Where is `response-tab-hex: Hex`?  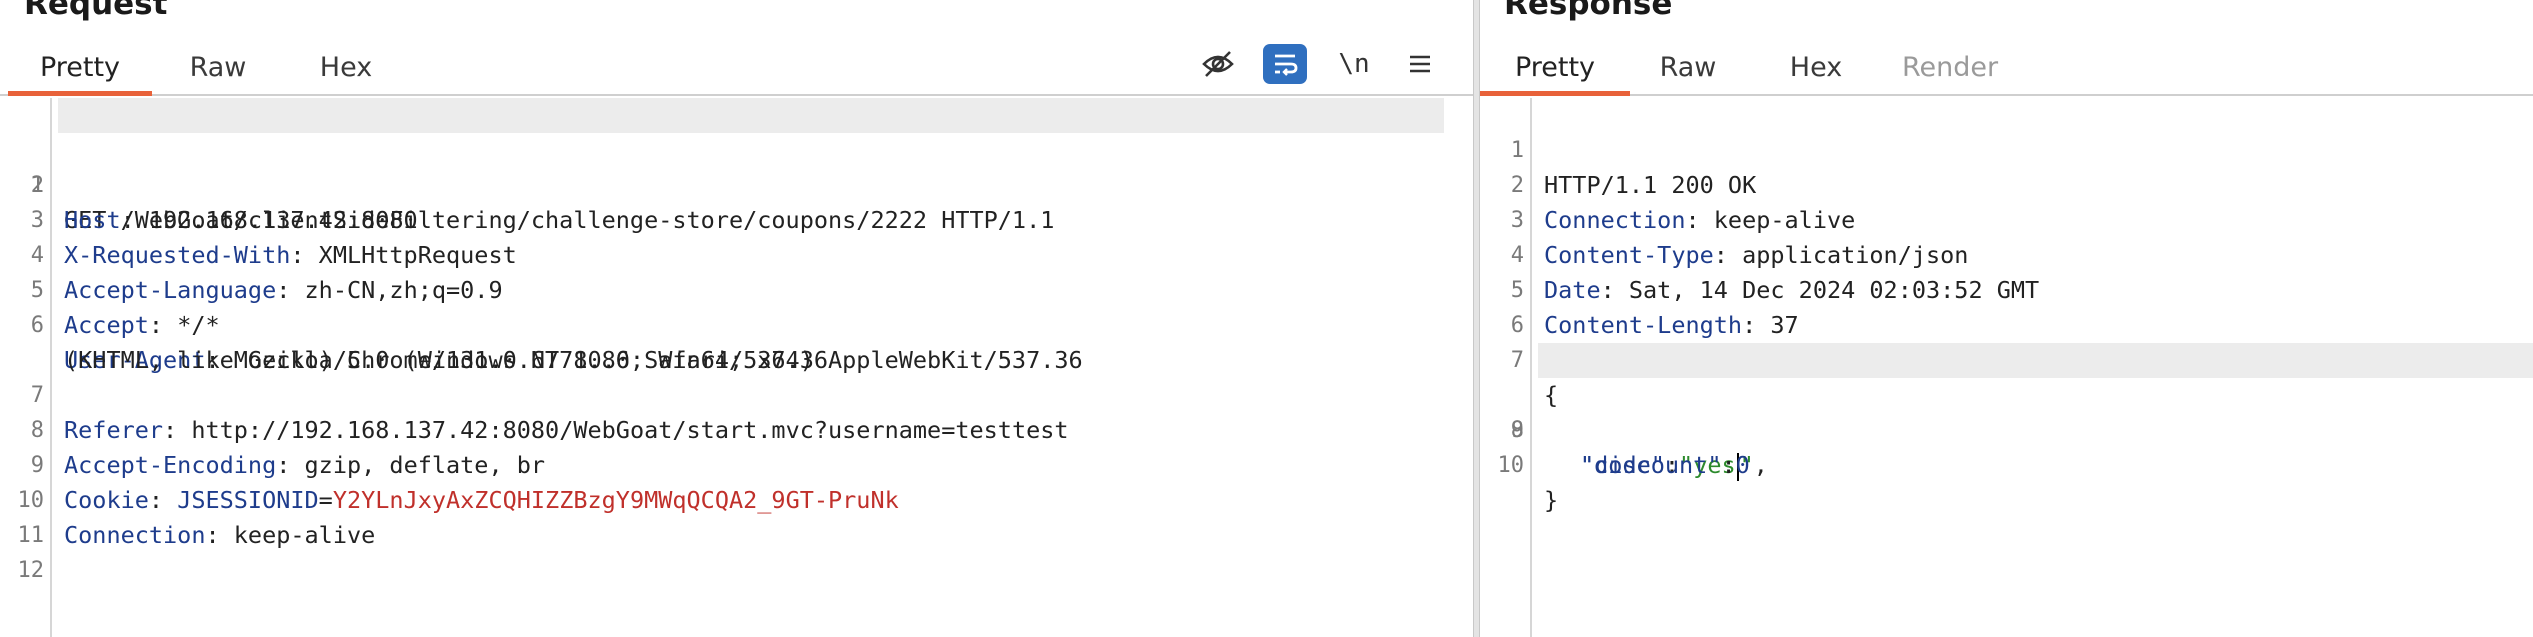 response-tab-hex: Hex is located at coordinates (1816, 68).